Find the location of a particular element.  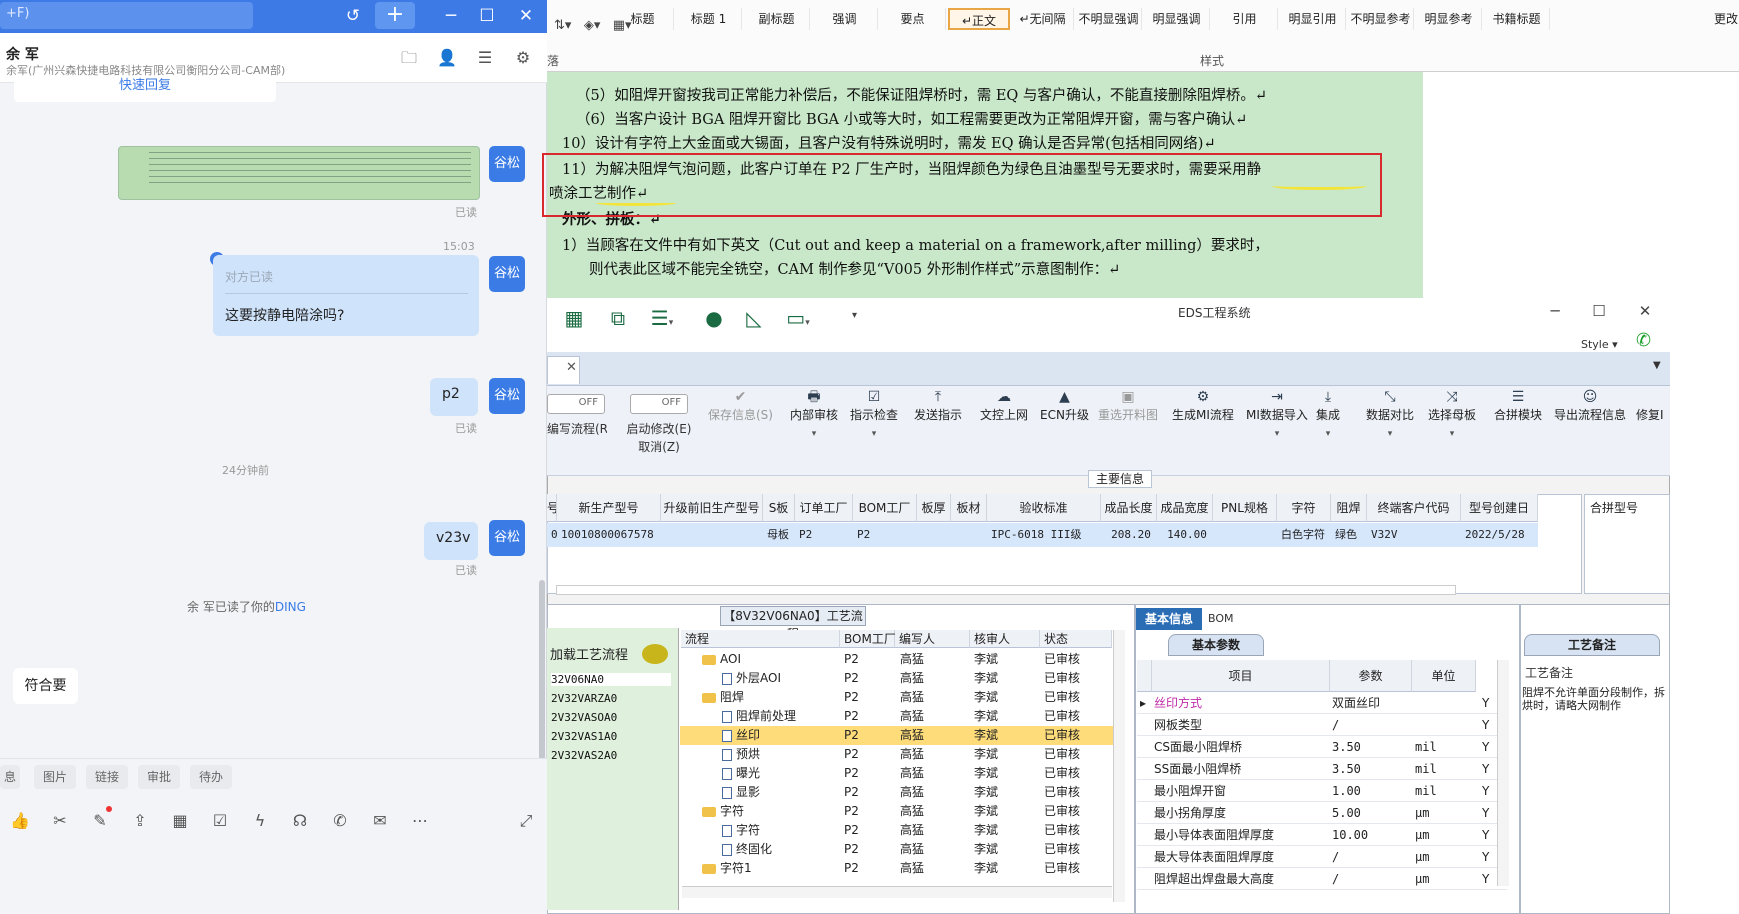

grid-header: 升级前旧生产型号 is located at coordinates (712, 508).